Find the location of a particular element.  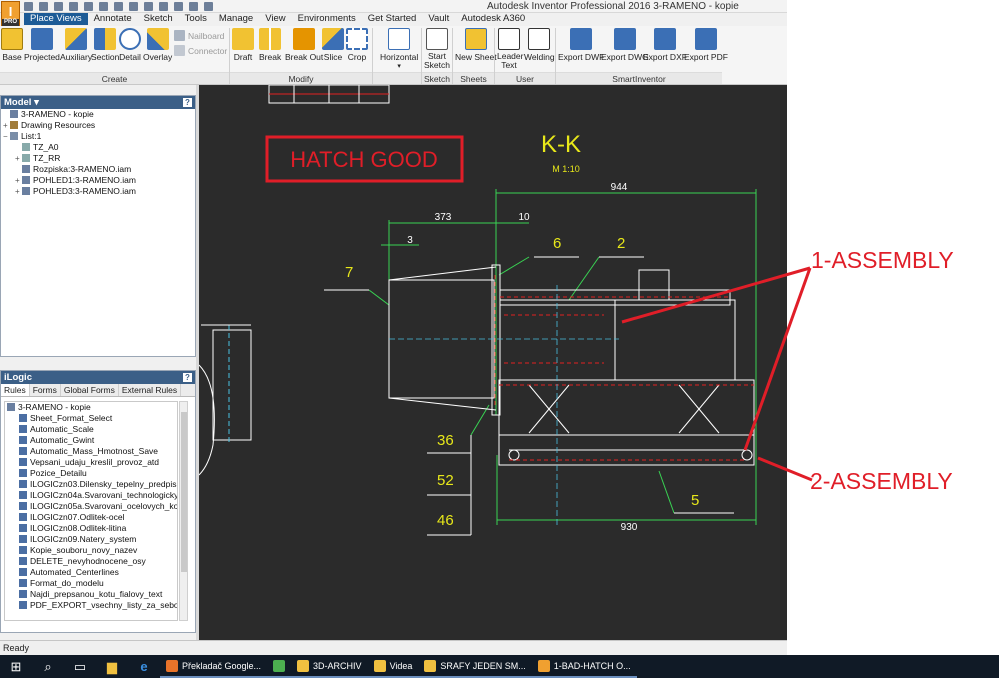

taskbar-app-label: 3D-ARCHIV is located at coordinates (337, 665).